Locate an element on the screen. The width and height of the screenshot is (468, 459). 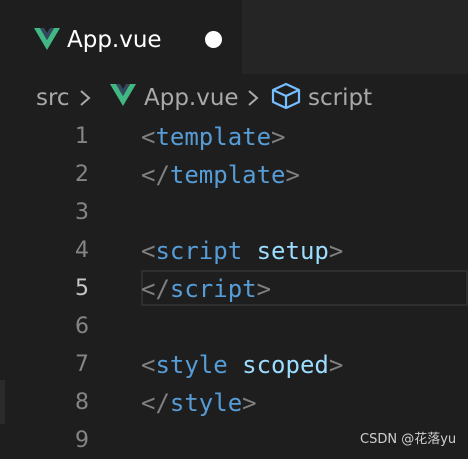
watermark: CSDN @花落yu is located at coordinates (408, 439).